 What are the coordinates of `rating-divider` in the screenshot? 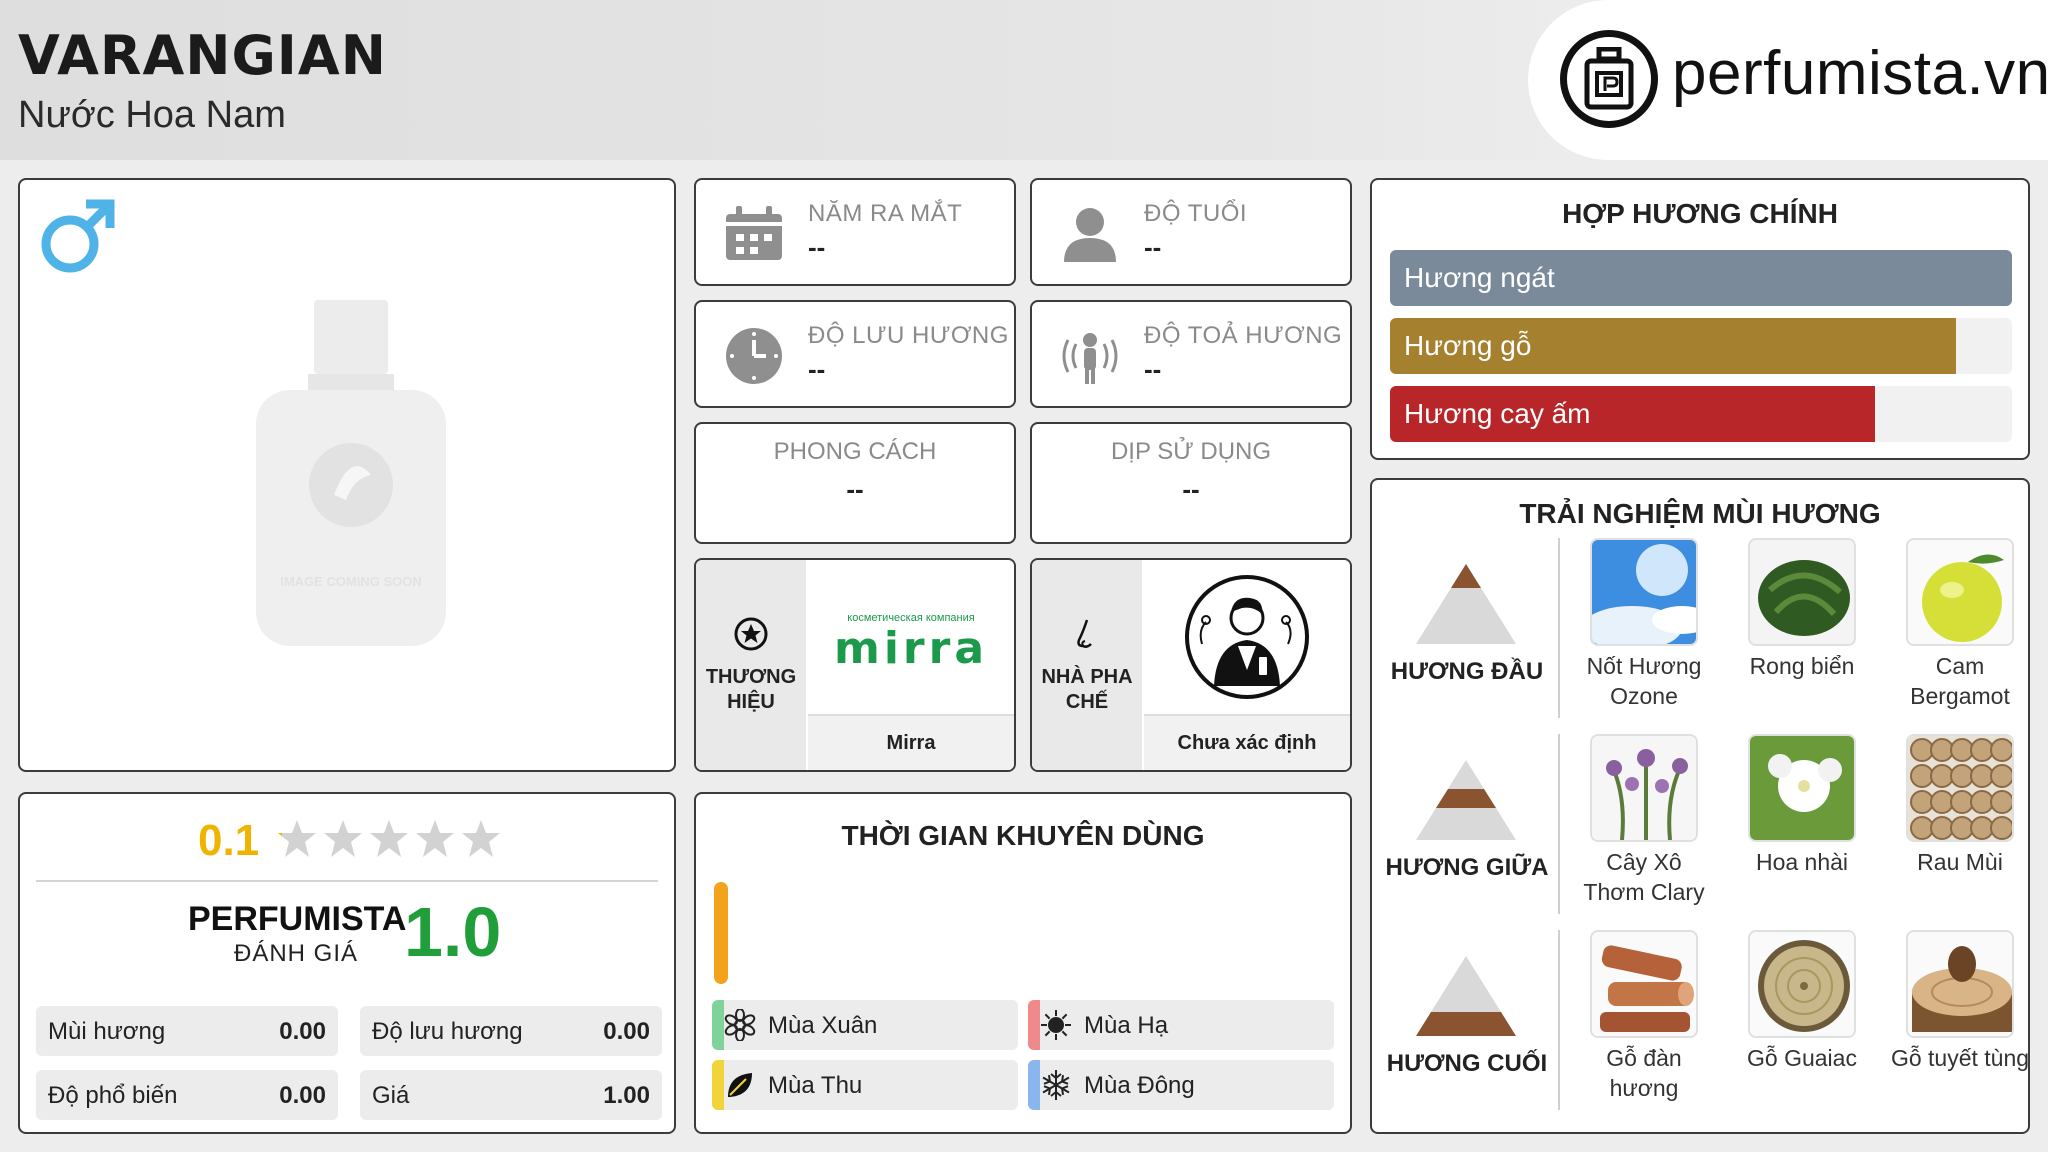 It's located at (347, 881).